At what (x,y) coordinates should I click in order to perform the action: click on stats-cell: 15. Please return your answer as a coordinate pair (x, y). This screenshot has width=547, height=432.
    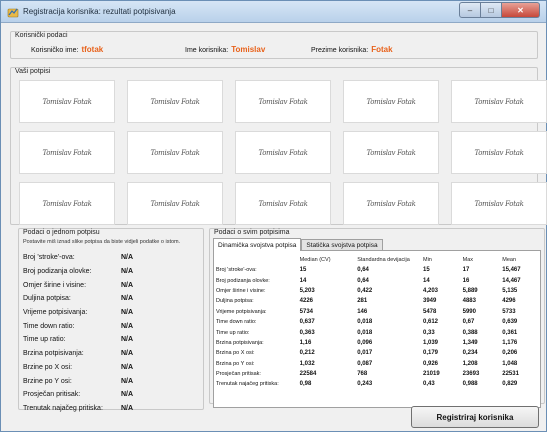
    Looking at the image, I should click on (426, 270).